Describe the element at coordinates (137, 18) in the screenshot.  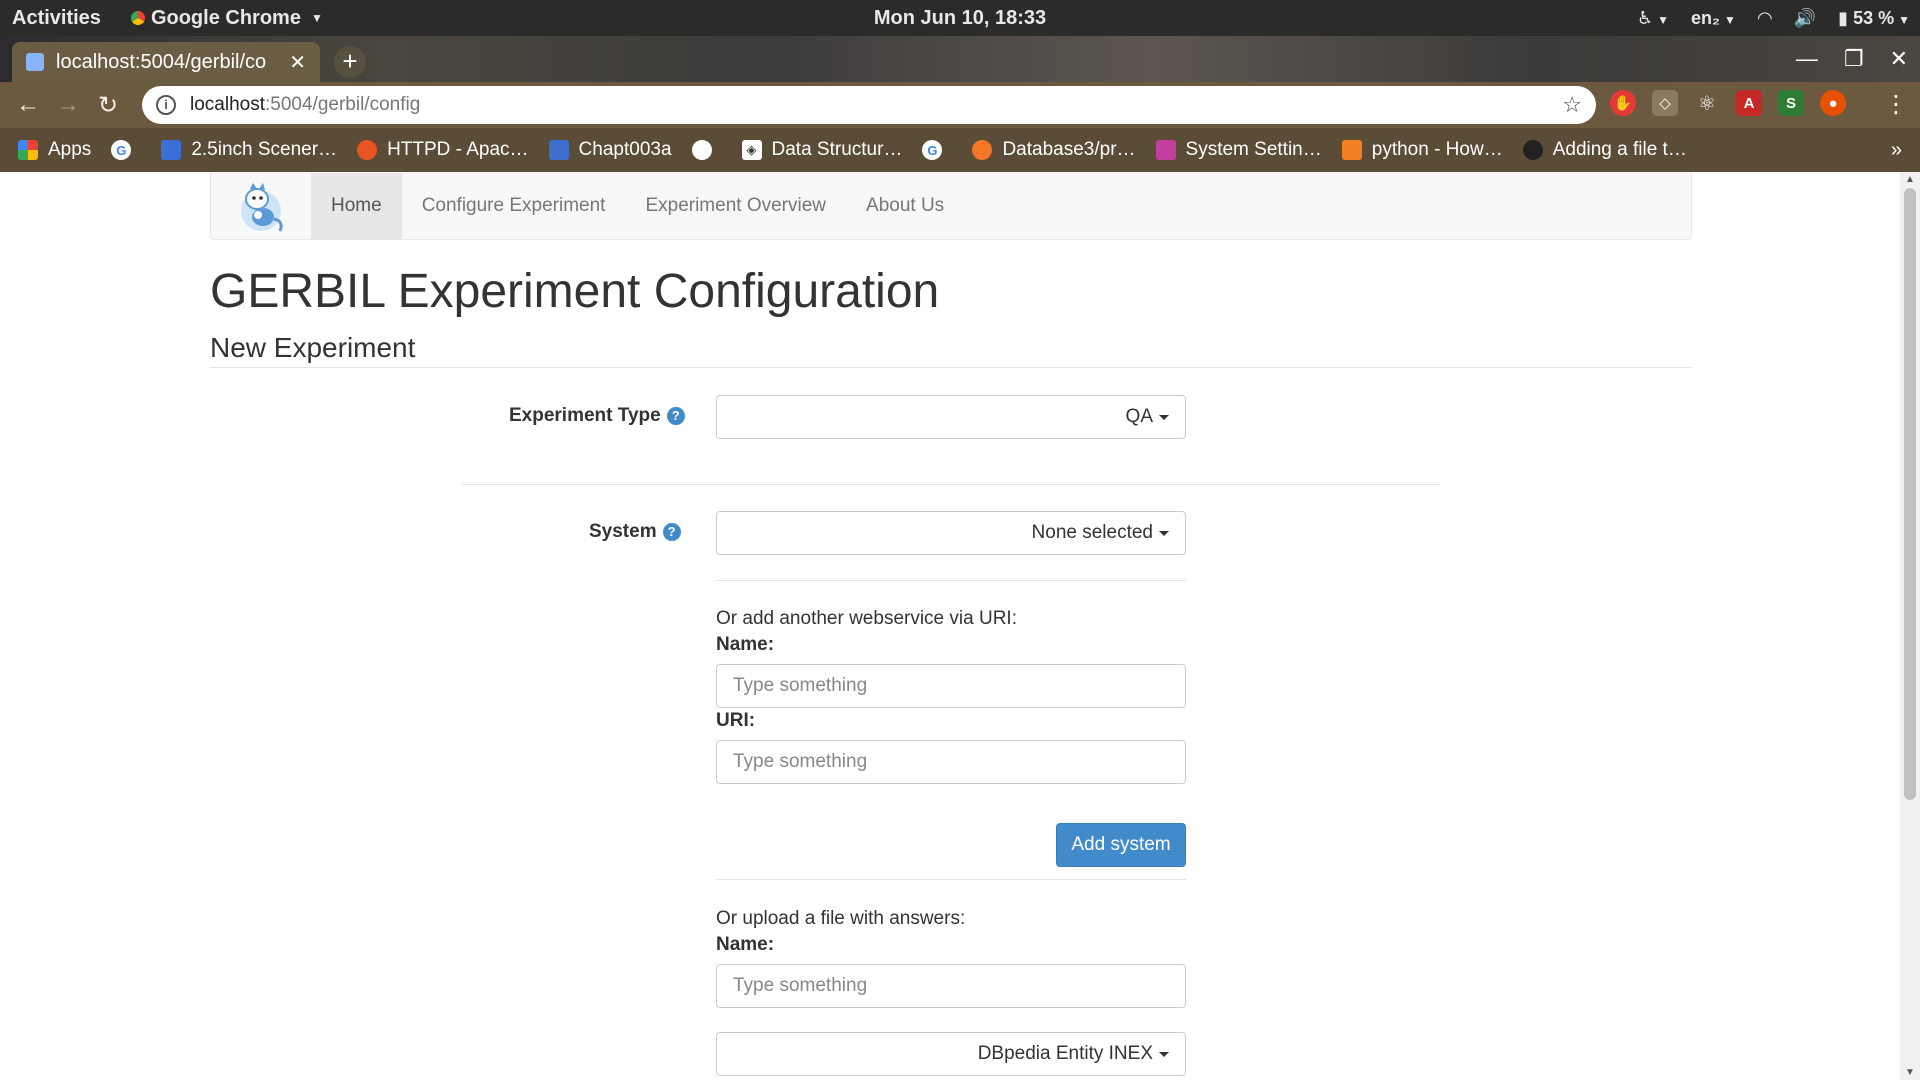
I see `chrome-icon` at that location.